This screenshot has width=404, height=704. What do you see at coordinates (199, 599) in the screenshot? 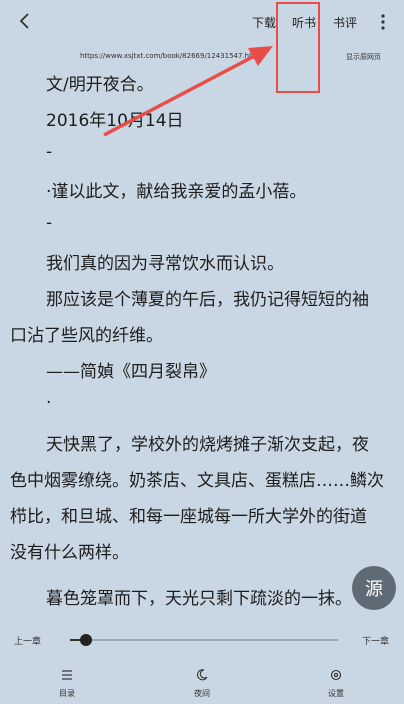
I see `text-line: 暮色笼罩而下，天光只剩下疏淡的一抹。` at bounding box center [199, 599].